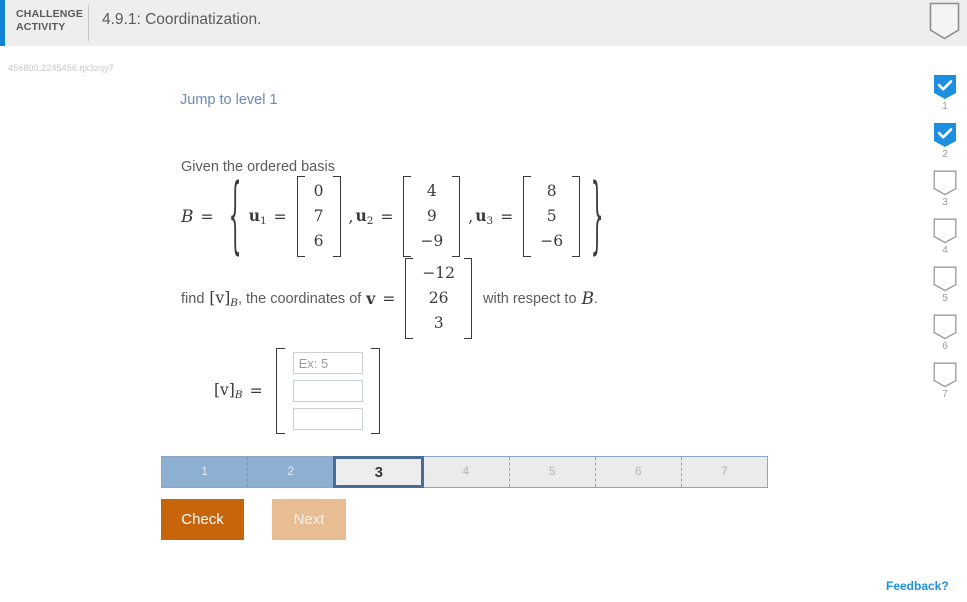 The height and width of the screenshot is (602, 967). What do you see at coordinates (396, 214) in the screenshot?
I see `basis-definition: B = { u1 = 0 7 6 , u2 = 4 9 −9 , u3 = 8` at bounding box center [396, 214].